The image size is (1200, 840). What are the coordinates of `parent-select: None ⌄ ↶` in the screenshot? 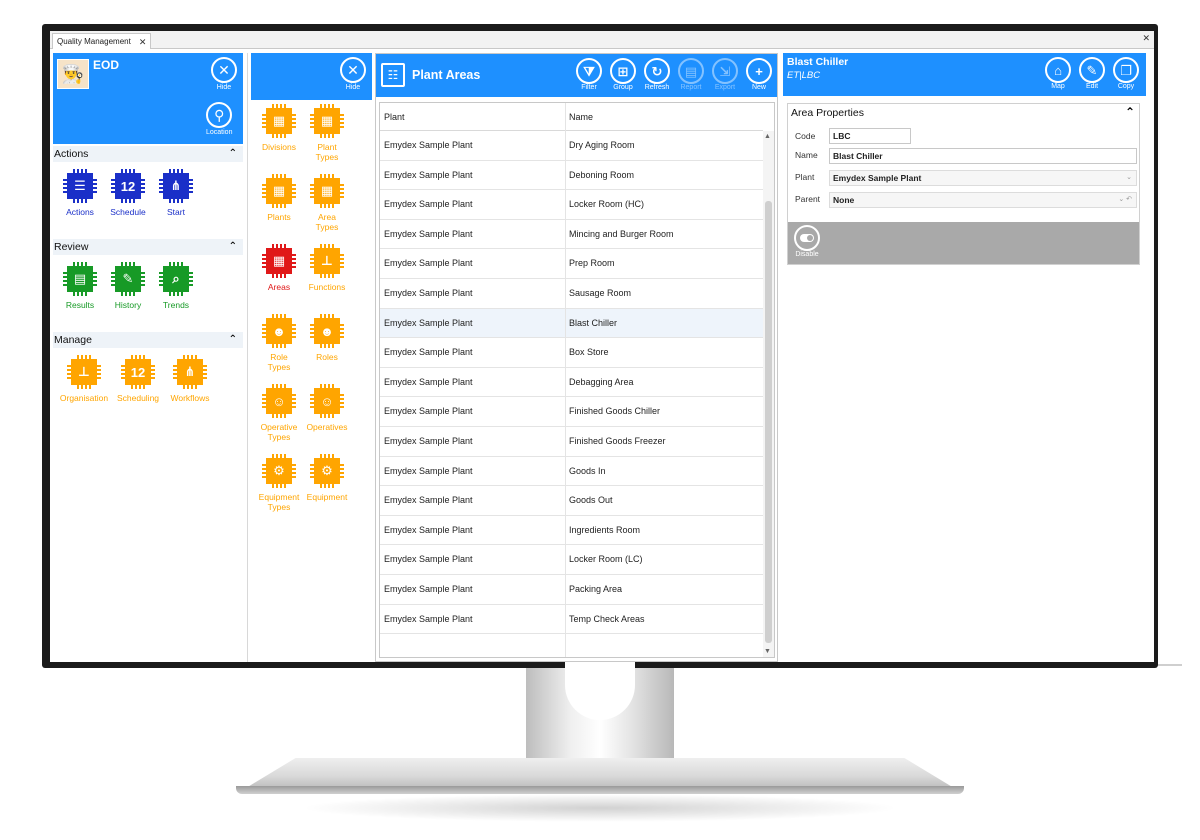 It's located at (983, 200).